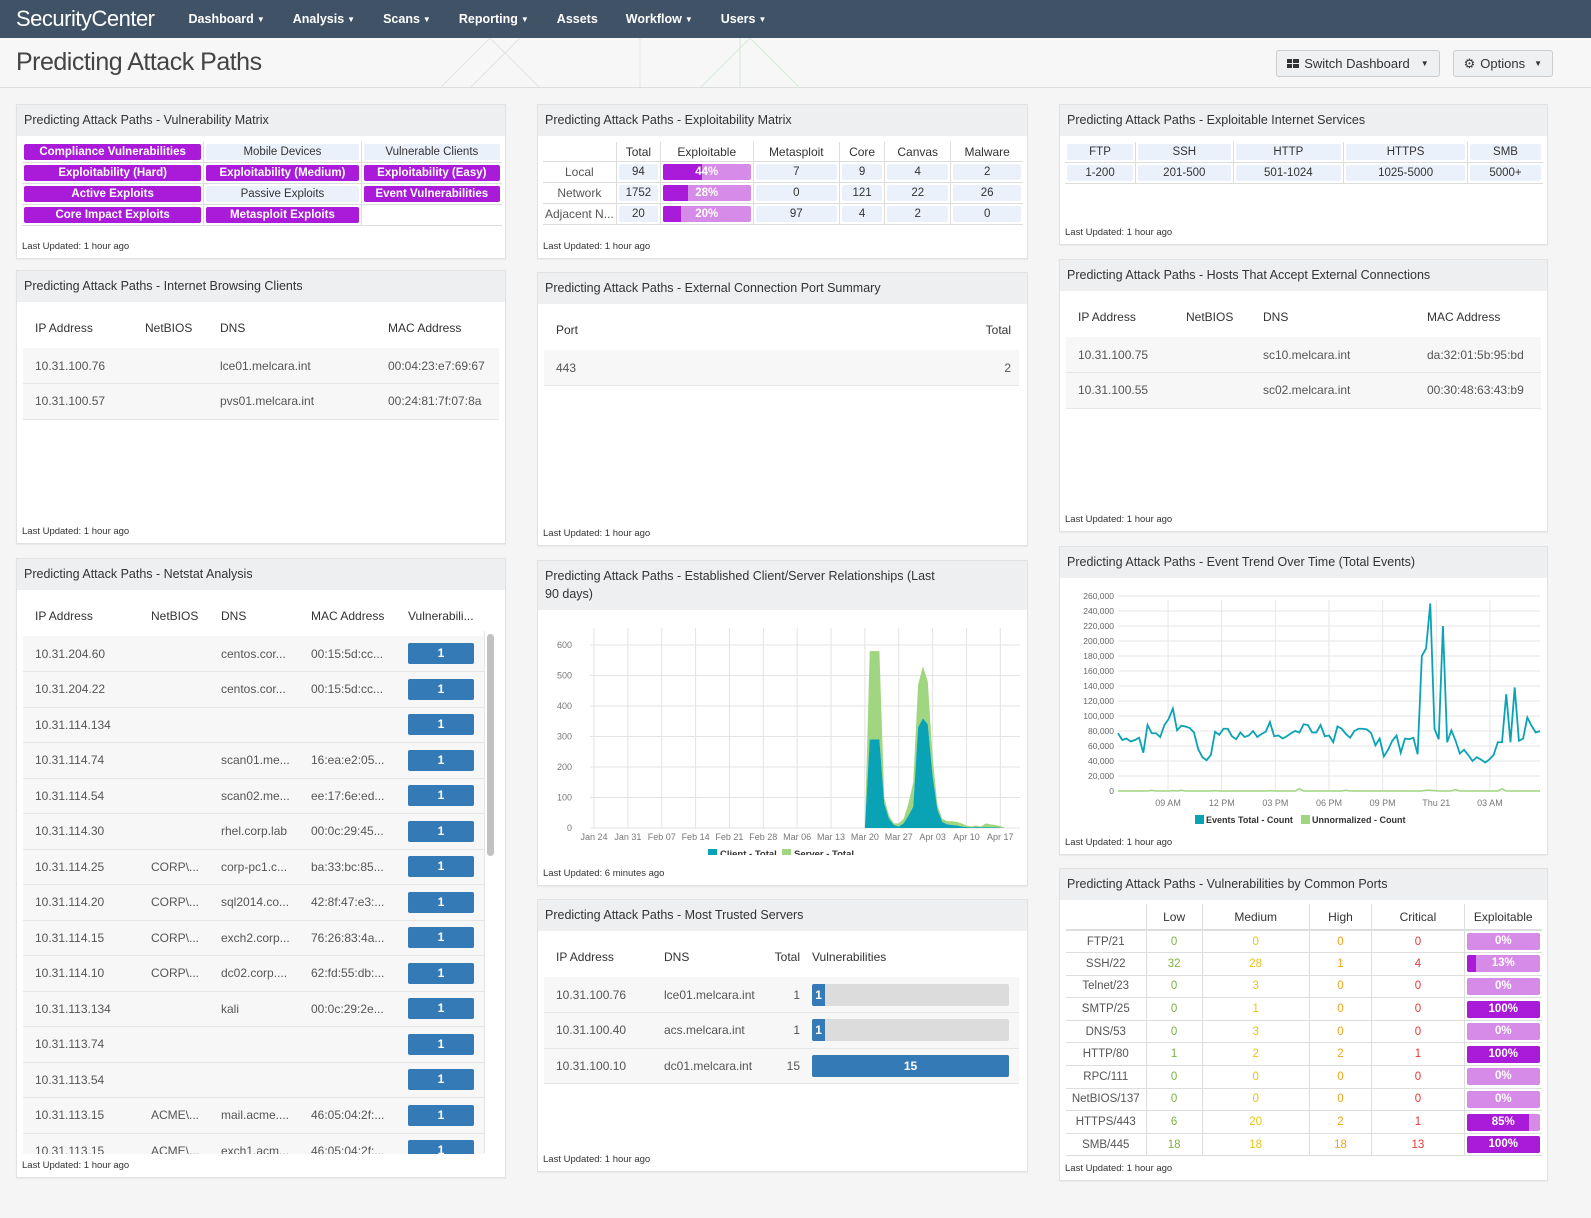  What do you see at coordinates (1174, 1054) in the screenshot?
I see `low-cell: 1` at bounding box center [1174, 1054].